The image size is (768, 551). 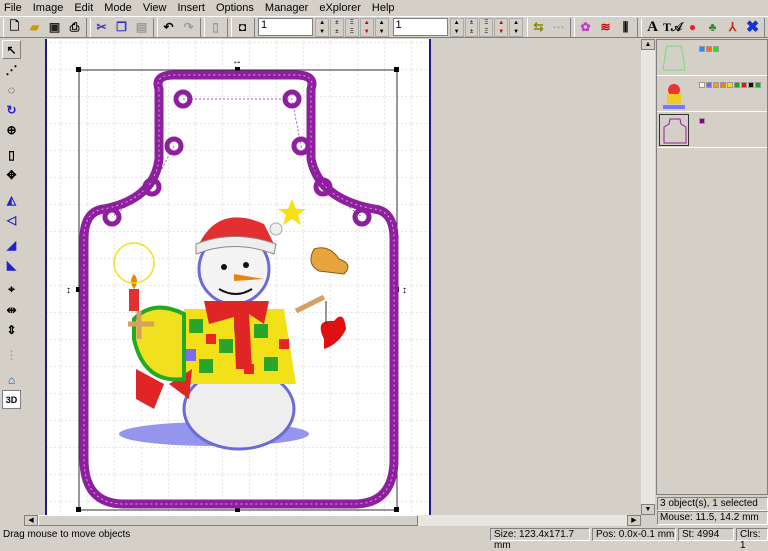 I want to click on status-colors: Clrs: 1, so click(x=752, y=539).